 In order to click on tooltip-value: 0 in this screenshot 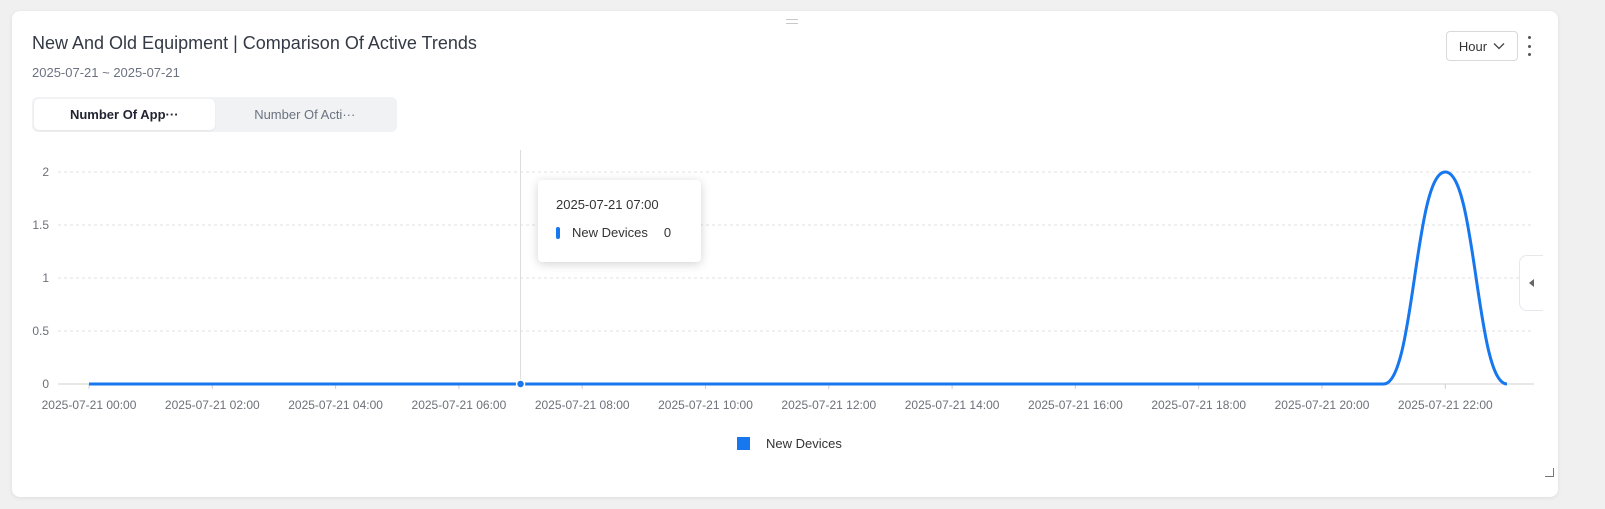, I will do `click(667, 232)`.